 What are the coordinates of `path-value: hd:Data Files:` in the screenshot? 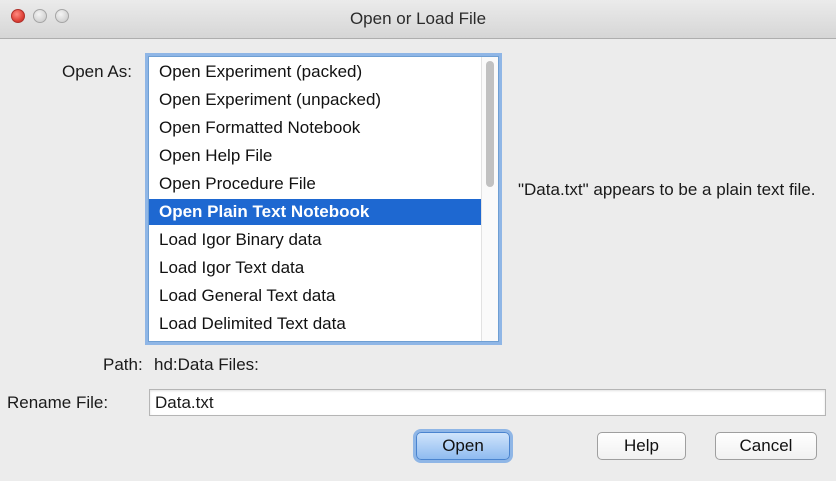 It's located at (206, 364).